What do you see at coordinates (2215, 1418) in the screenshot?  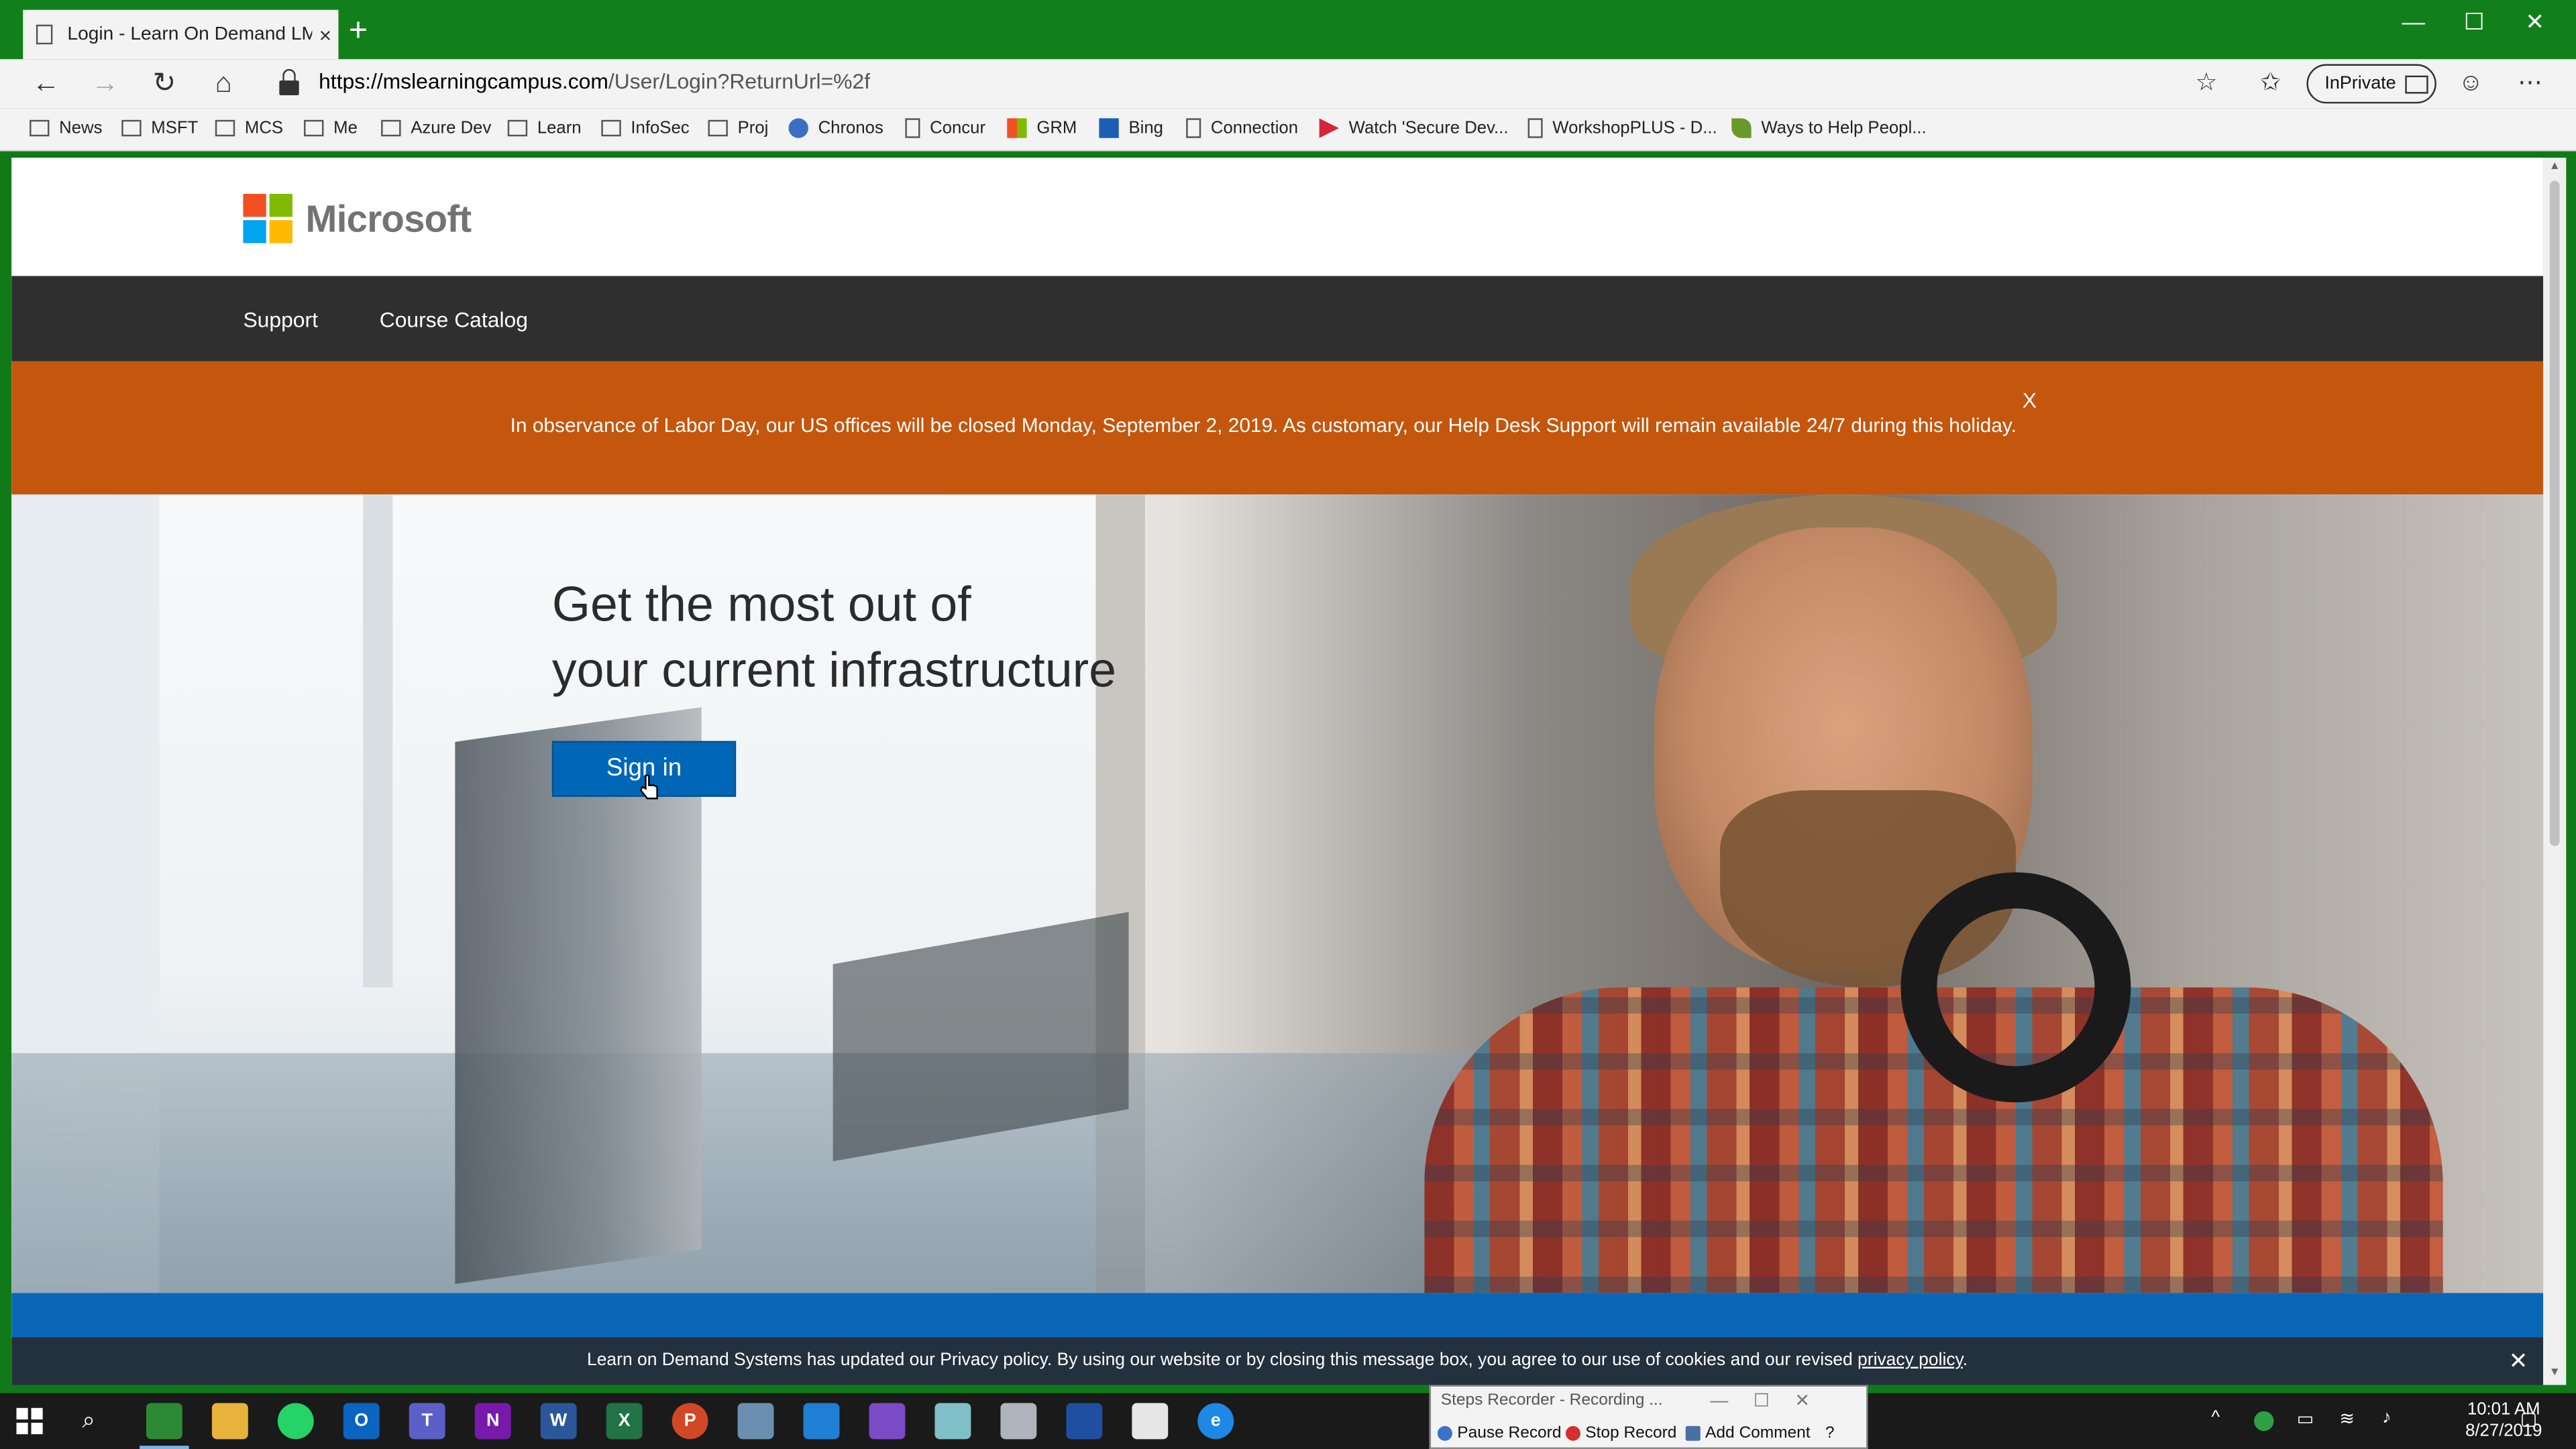 I see `tray-chevron-icon: ^` at bounding box center [2215, 1418].